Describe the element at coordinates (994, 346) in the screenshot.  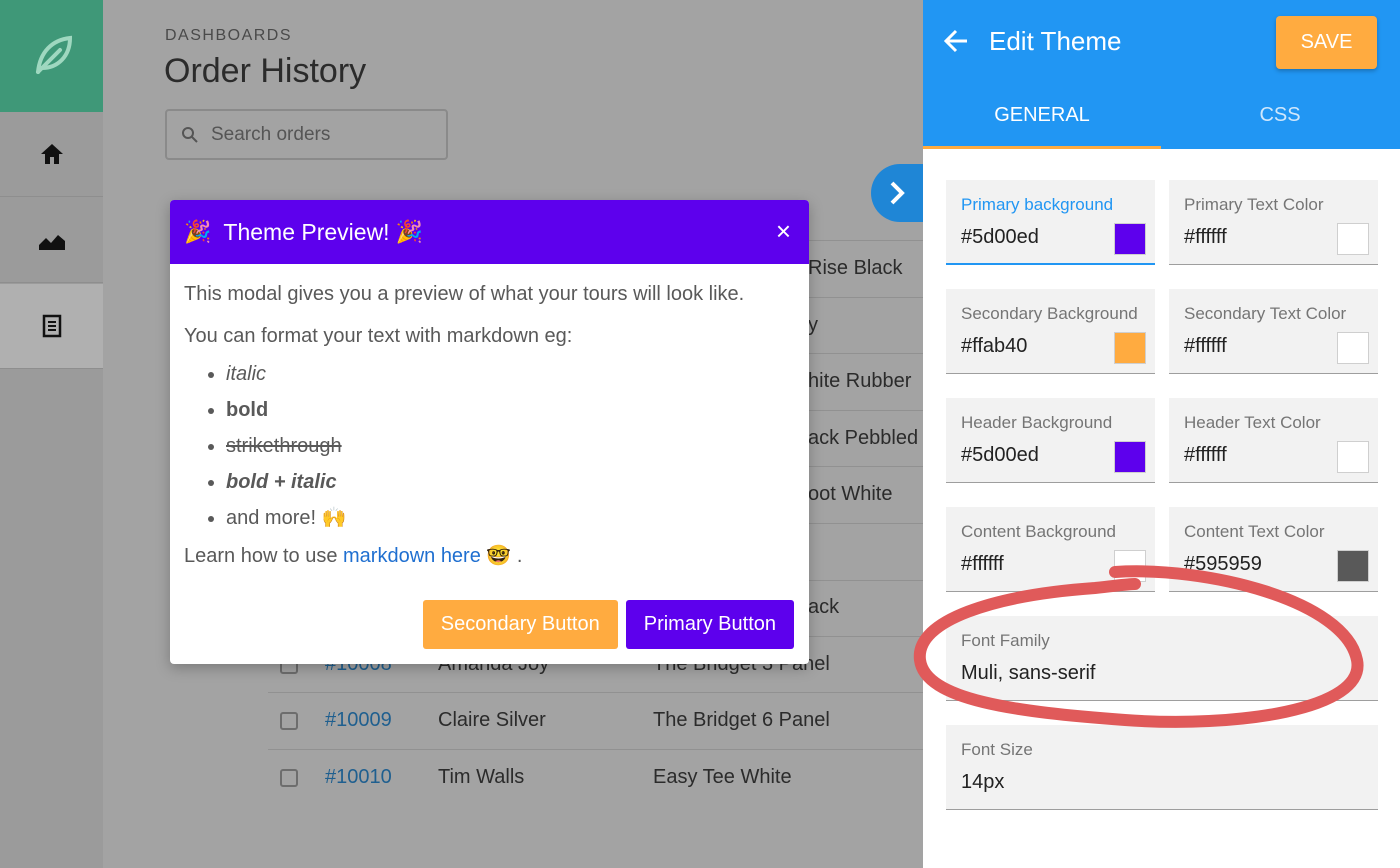
I see `field-value: #ffab40` at that location.